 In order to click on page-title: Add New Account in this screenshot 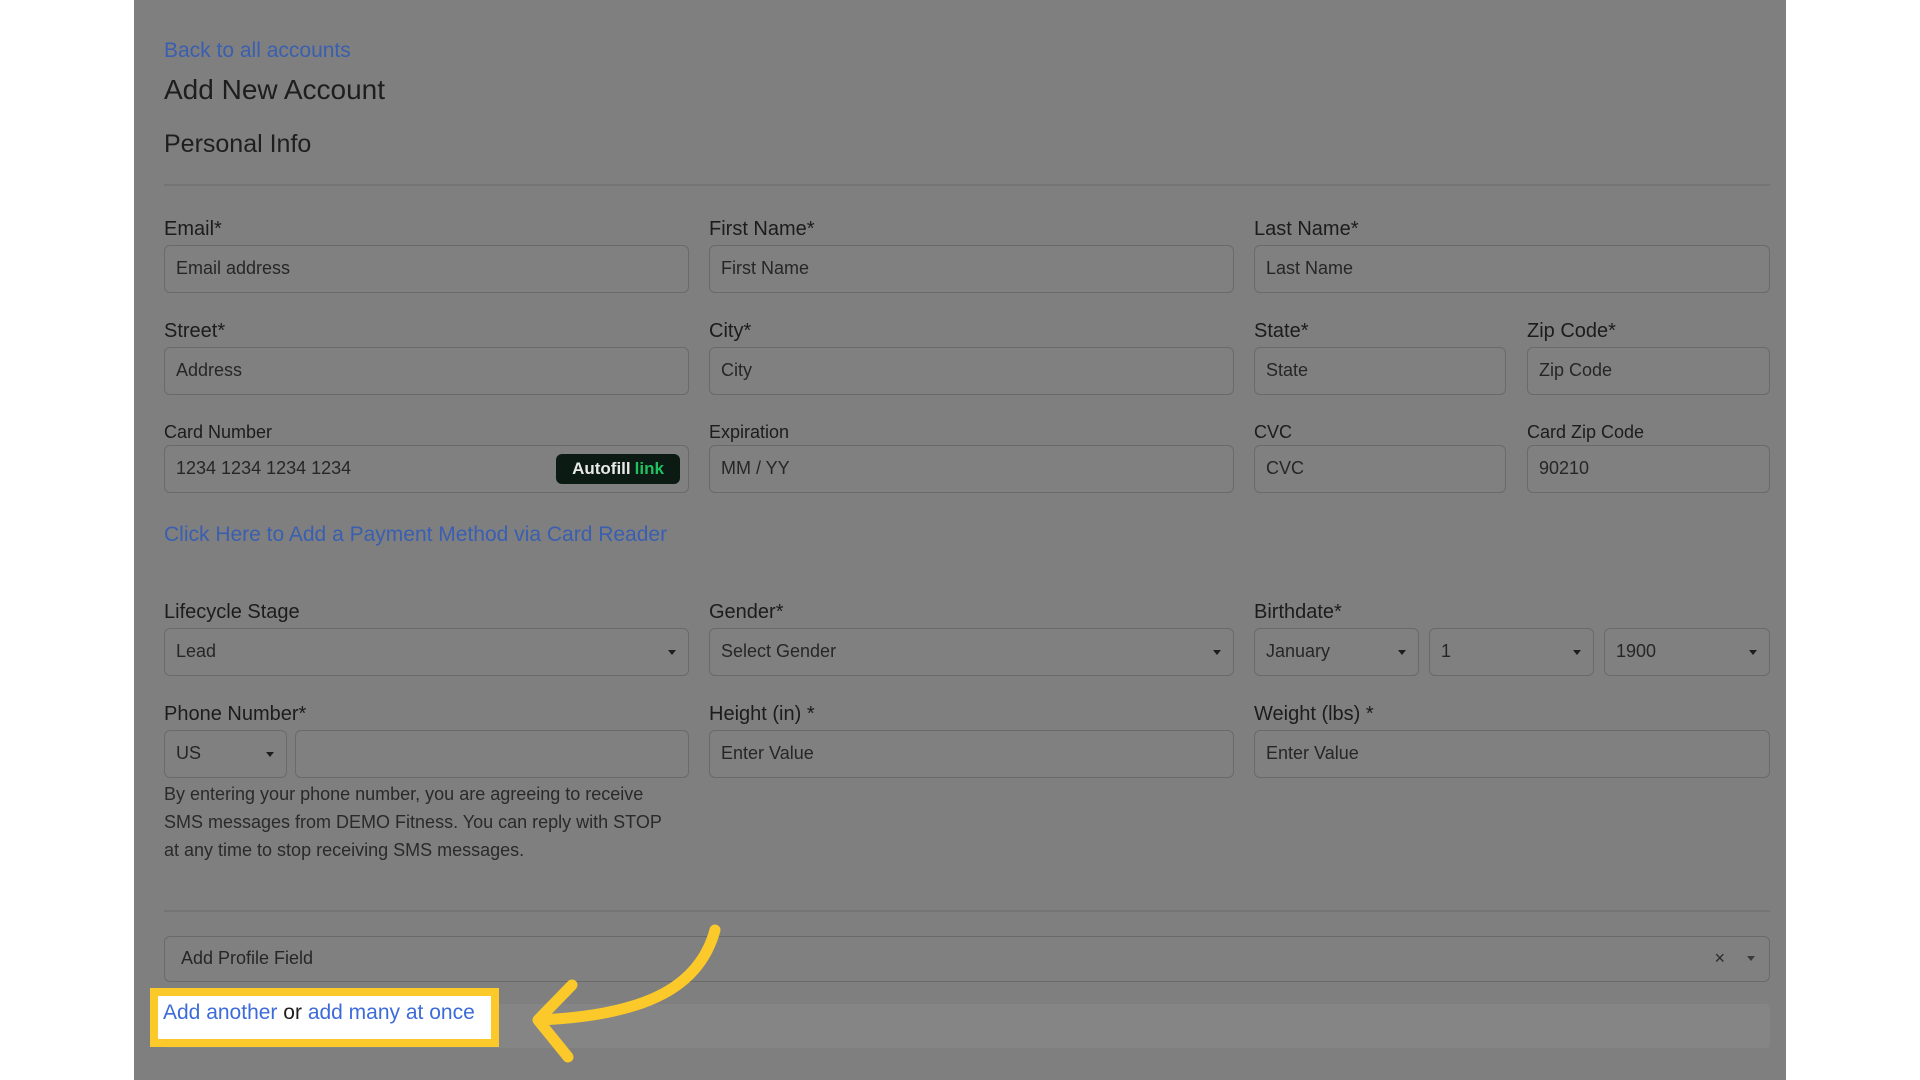, I will do `click(275, 89)`.